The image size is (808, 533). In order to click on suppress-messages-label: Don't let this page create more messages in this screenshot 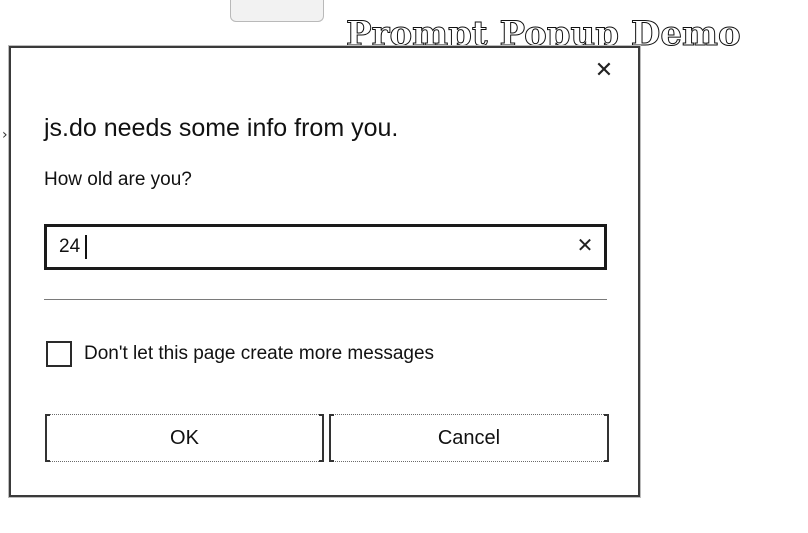, I will do `click(259, 353)`.